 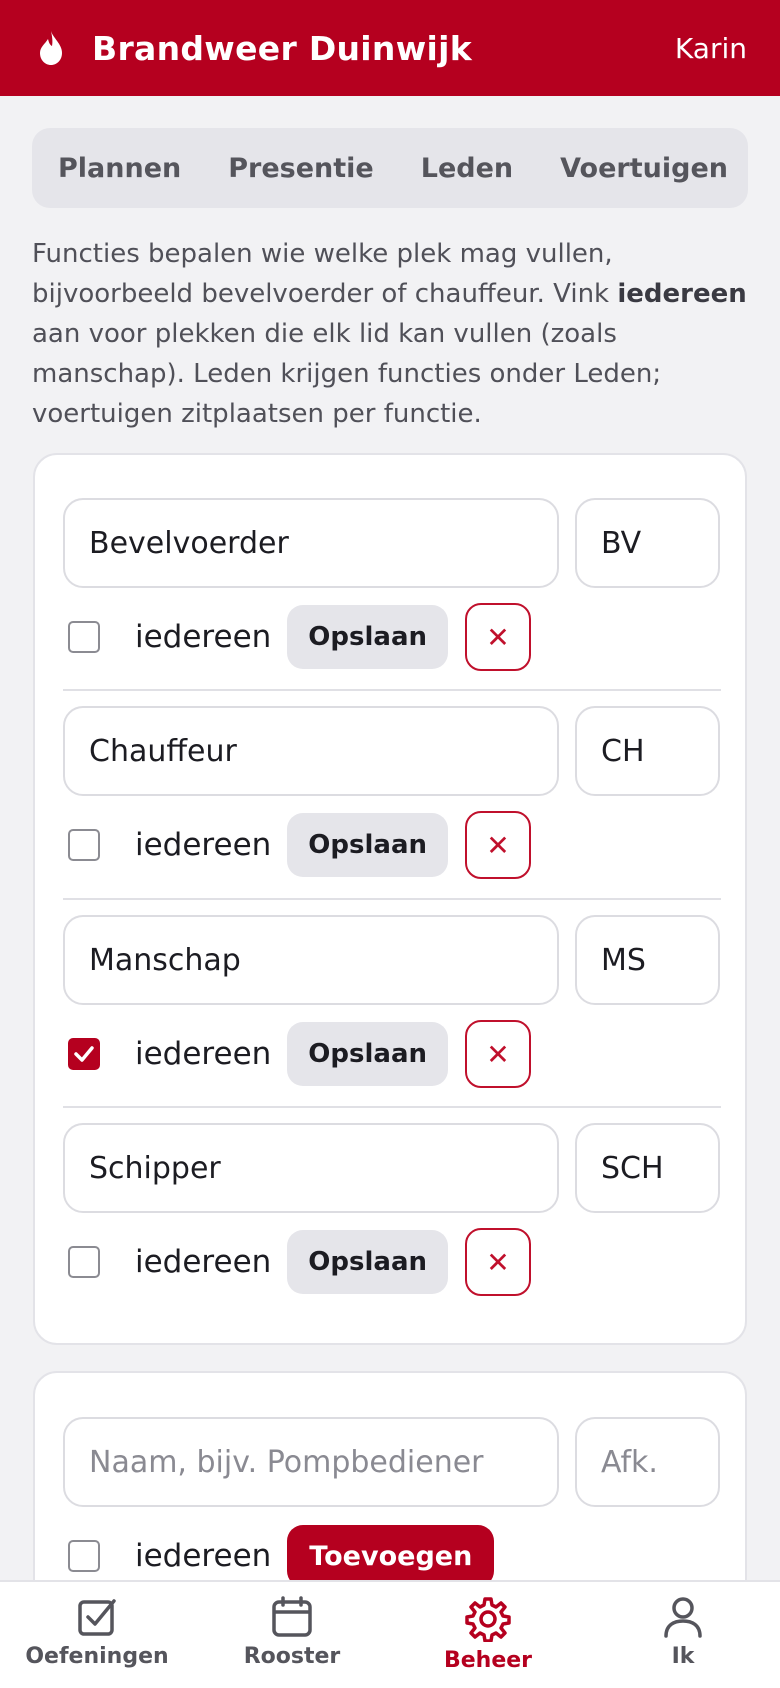 What do you see at coordinates (488, 1660) in the screenshot?
I see `nav-label: Beheer` at bounding box center [488, 1660].